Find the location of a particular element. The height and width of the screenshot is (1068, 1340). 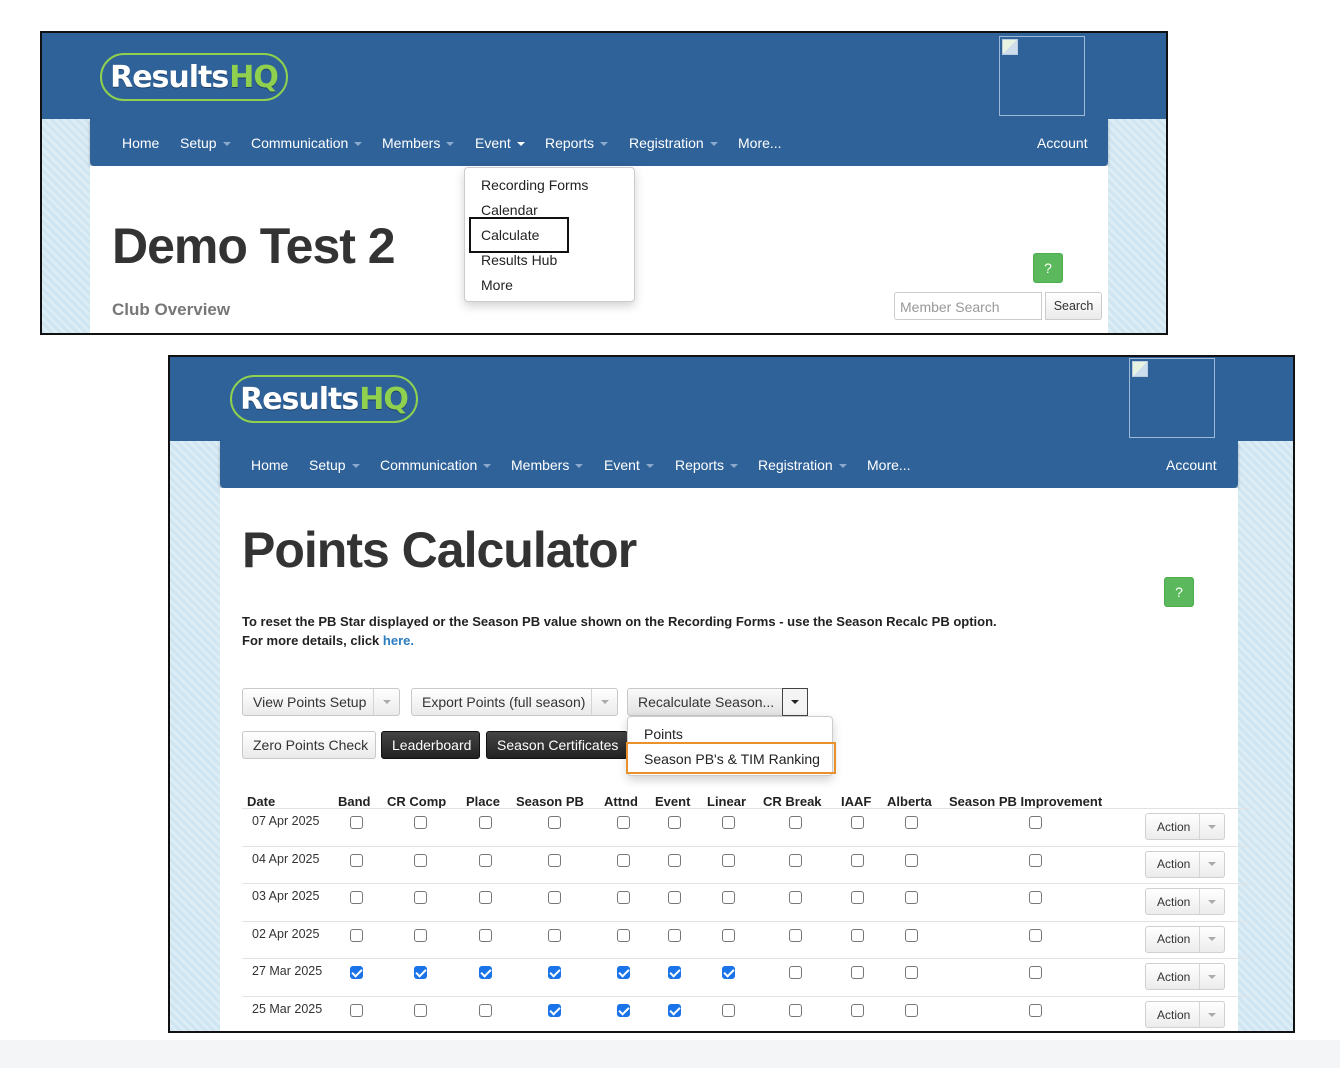

menu-item-points: Points is located at coordinates (663, 734).